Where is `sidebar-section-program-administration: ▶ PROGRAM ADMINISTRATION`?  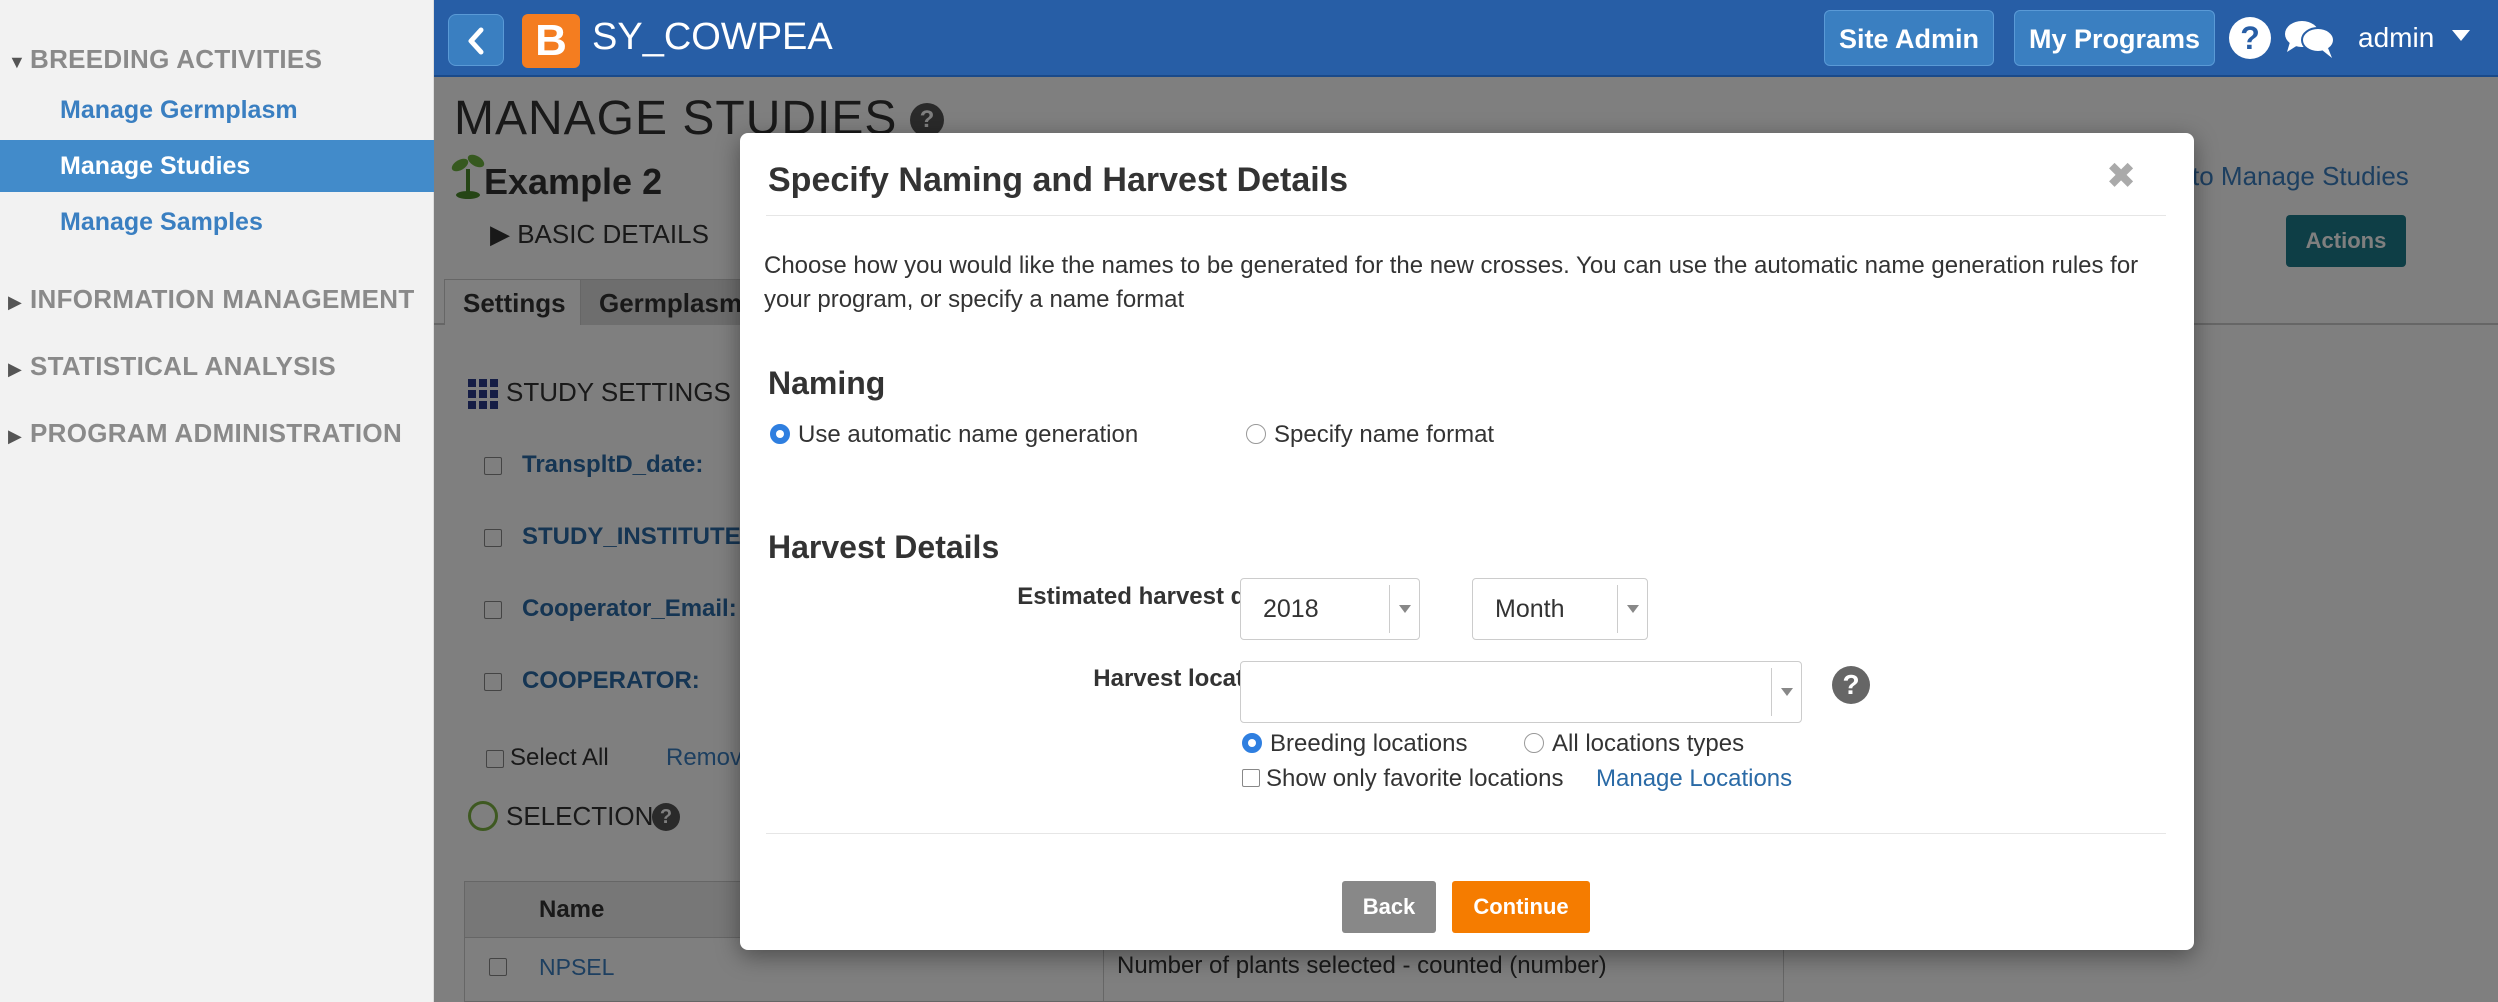
sidebar-section-program-administration: ▶ PROGRAM ADMINISTRATION is located at coordinates (201, 433).